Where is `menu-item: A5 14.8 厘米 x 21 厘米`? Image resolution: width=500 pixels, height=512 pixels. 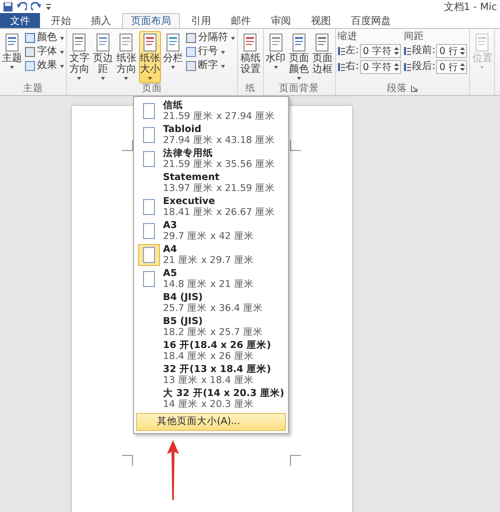
menu-item: A5 14.8 厘米 x 21 厘米 is located at coordinates (211, 279).